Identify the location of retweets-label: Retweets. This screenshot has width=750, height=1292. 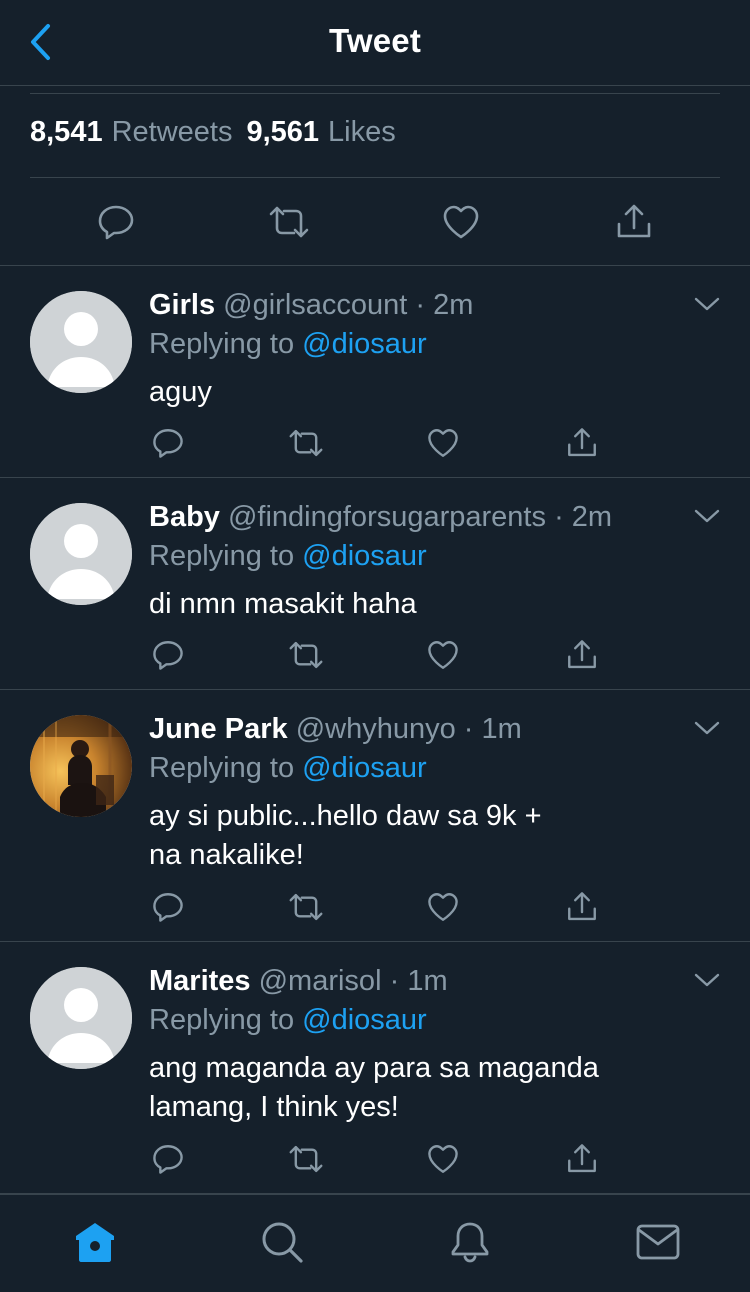
(172, 132).